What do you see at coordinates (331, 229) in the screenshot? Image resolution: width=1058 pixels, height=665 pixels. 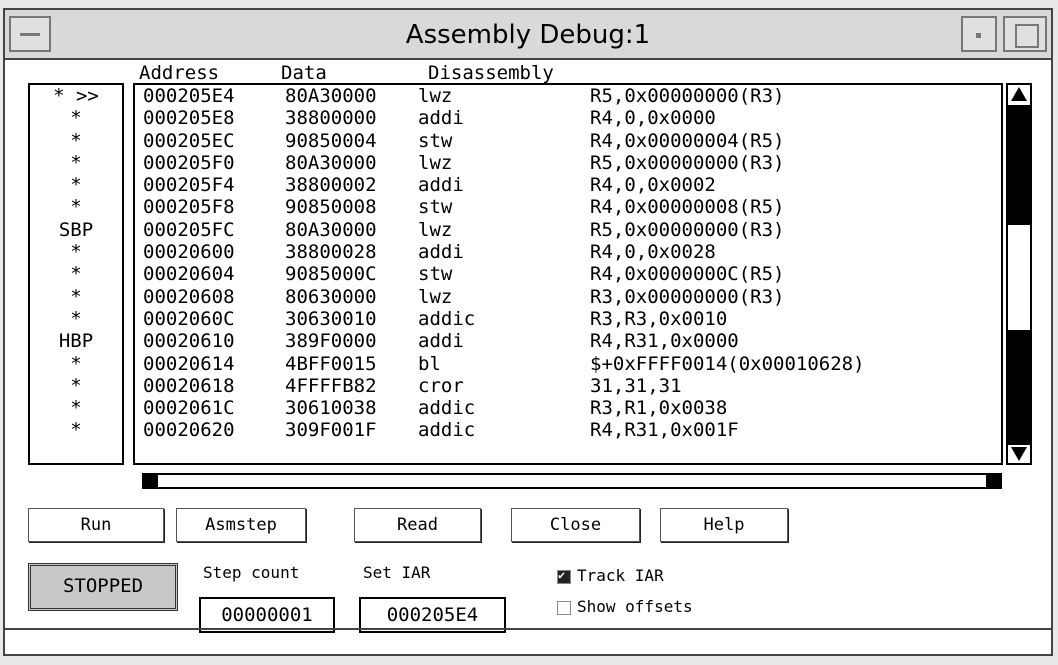 I see `instruction-data: 80A30000` at bounding box center [331, 229].